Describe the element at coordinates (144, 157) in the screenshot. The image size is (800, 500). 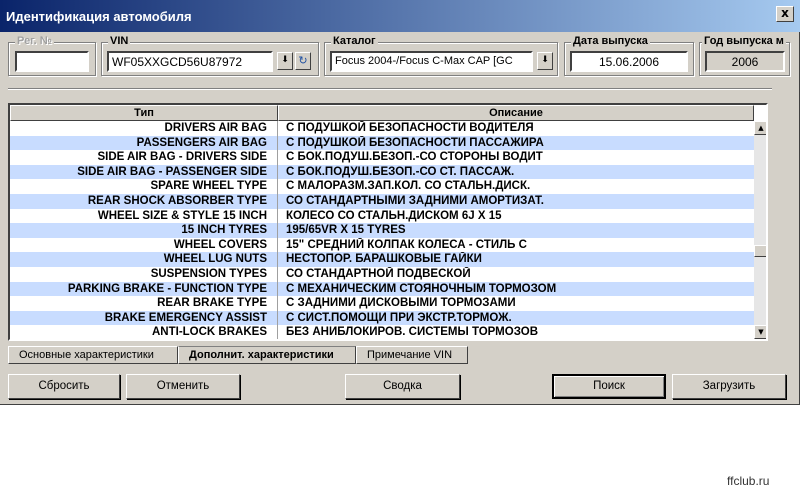
I see `cell-type: SIDE AIR BAG - DRIVERS SIDE` at that location.